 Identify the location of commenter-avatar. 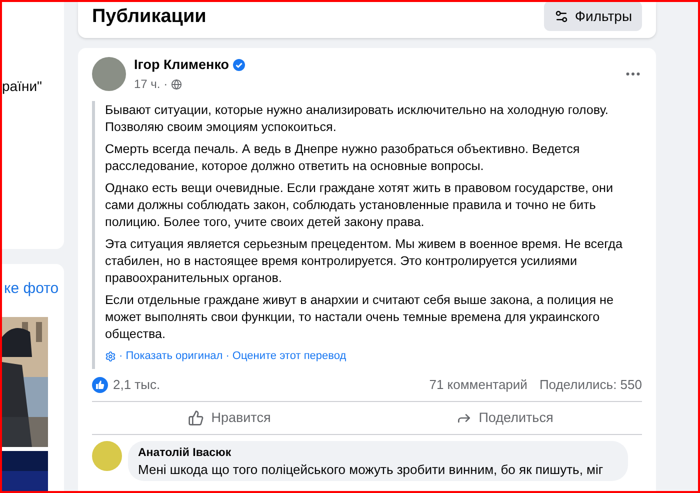
(107, 455).